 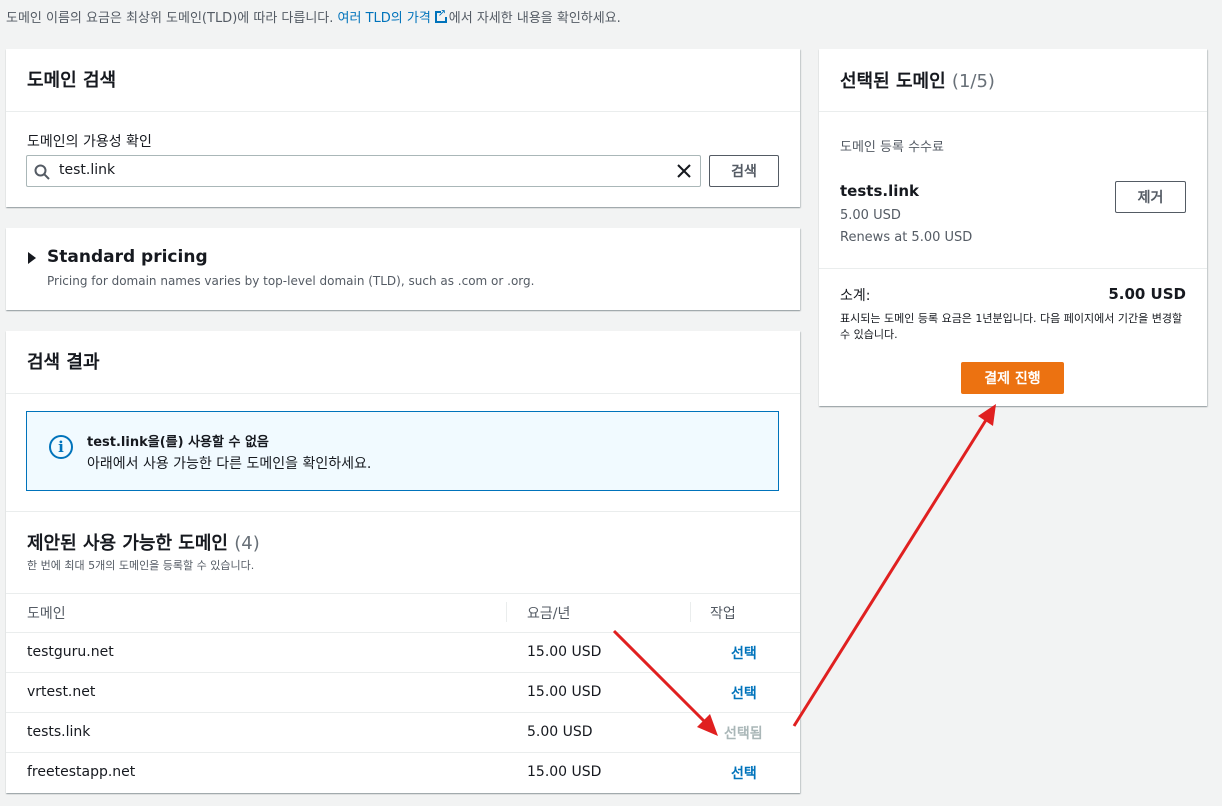 I want to click on standard-pricing-title: Standard pricing, so click(x=127, y=257).